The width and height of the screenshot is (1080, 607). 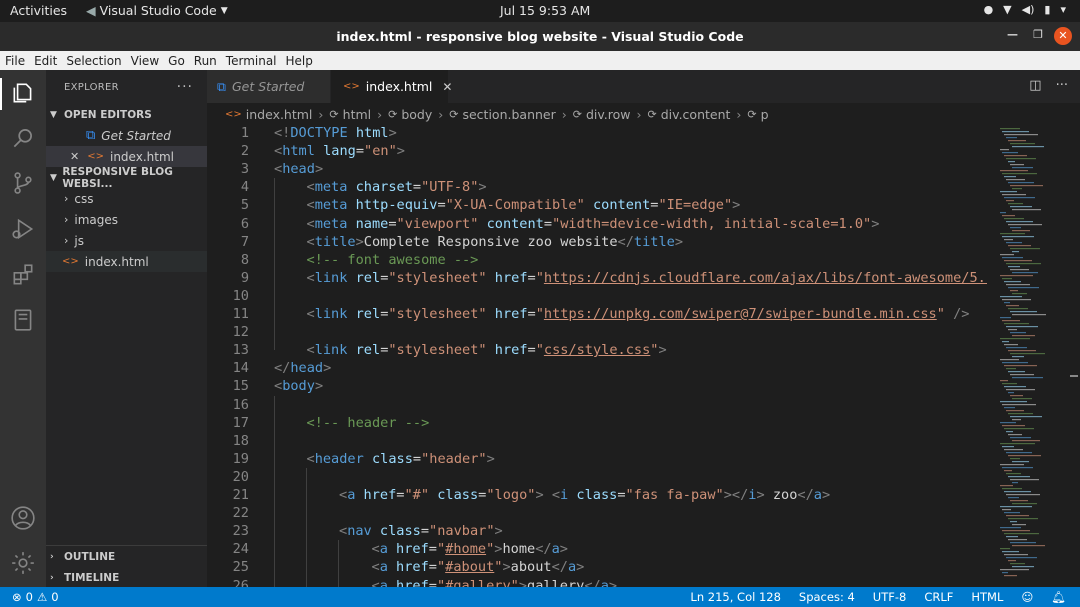 I want to click on open-editor-index-html: ✕ <> index.html, so click(x=126, y=156).